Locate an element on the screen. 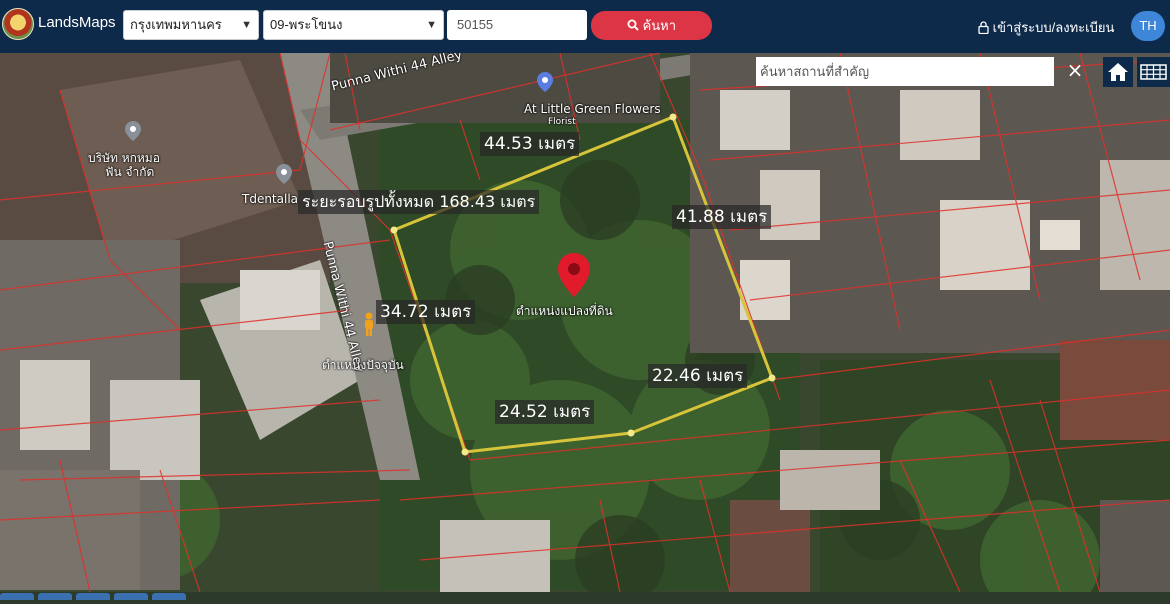 The width and height of the screenshot is (1170, 604). search-icon is located at coordinates (635, 25).